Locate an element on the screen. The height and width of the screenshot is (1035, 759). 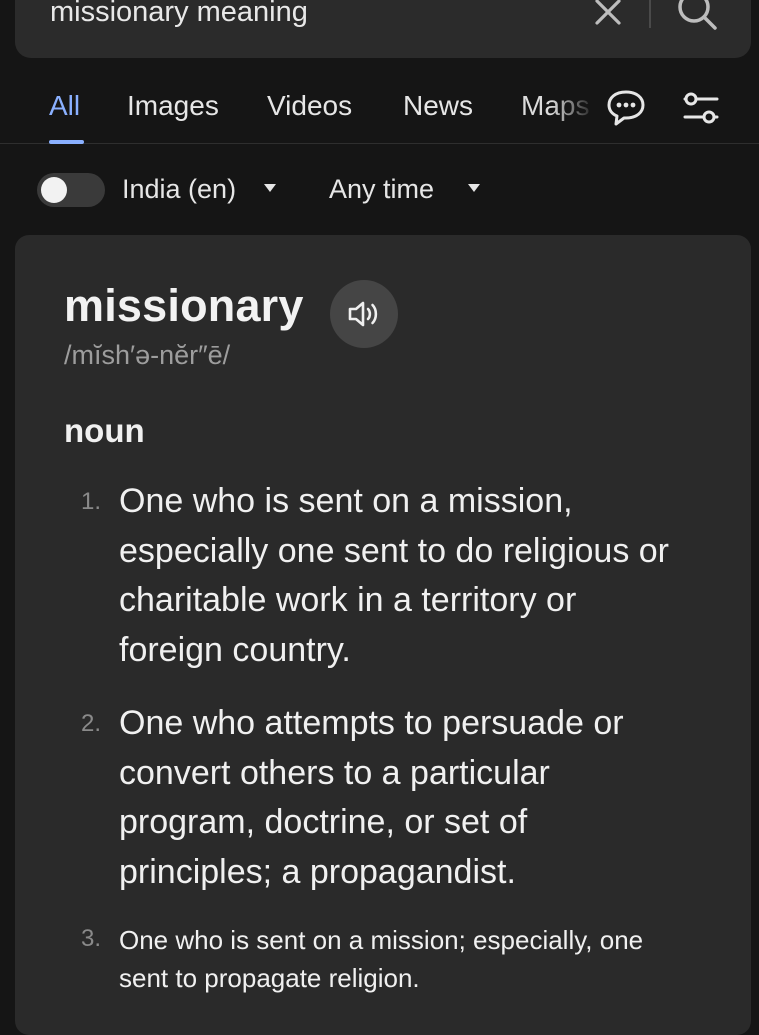
tab-maps: Maps is located at coordinates (555, 106).